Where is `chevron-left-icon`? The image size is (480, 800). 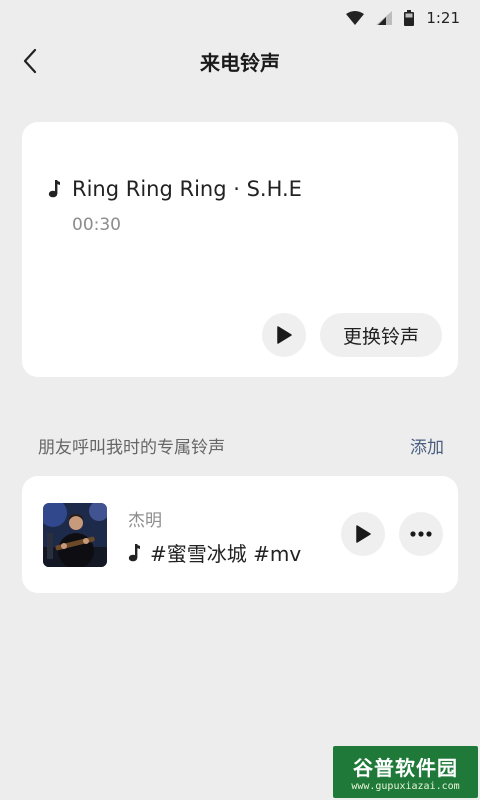
chevron-left-icon is located at coordinates (30, 61).